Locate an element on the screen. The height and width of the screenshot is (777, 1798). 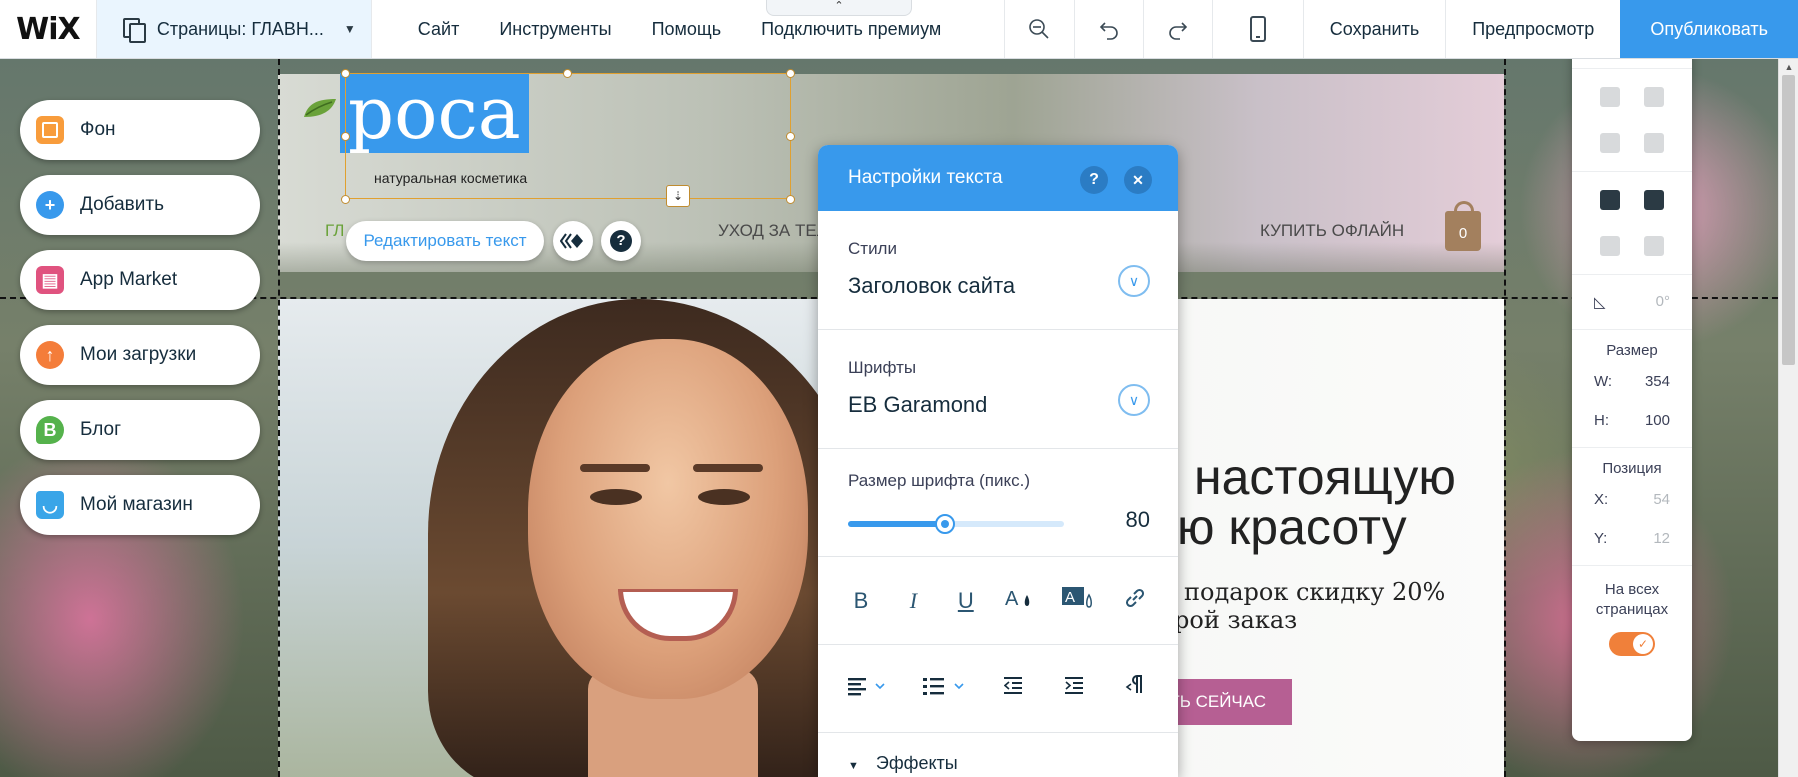
y-input: 12 is located at coordinates (1661, 538).